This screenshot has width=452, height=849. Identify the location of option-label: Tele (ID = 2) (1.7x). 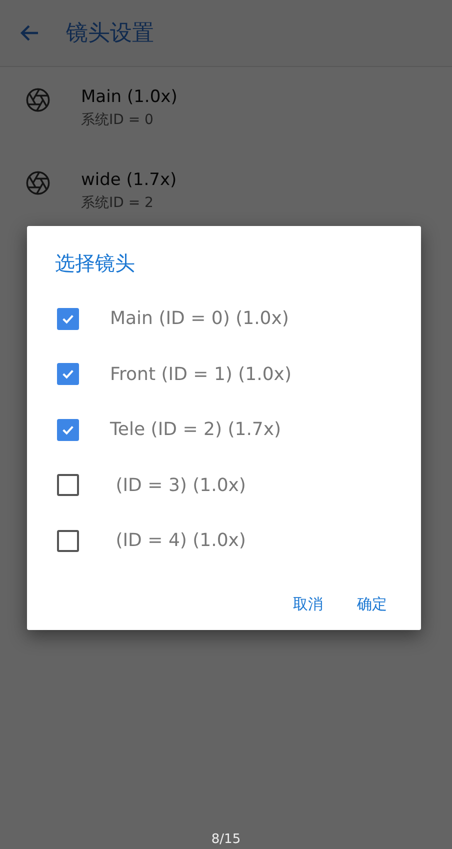
(196, 429).